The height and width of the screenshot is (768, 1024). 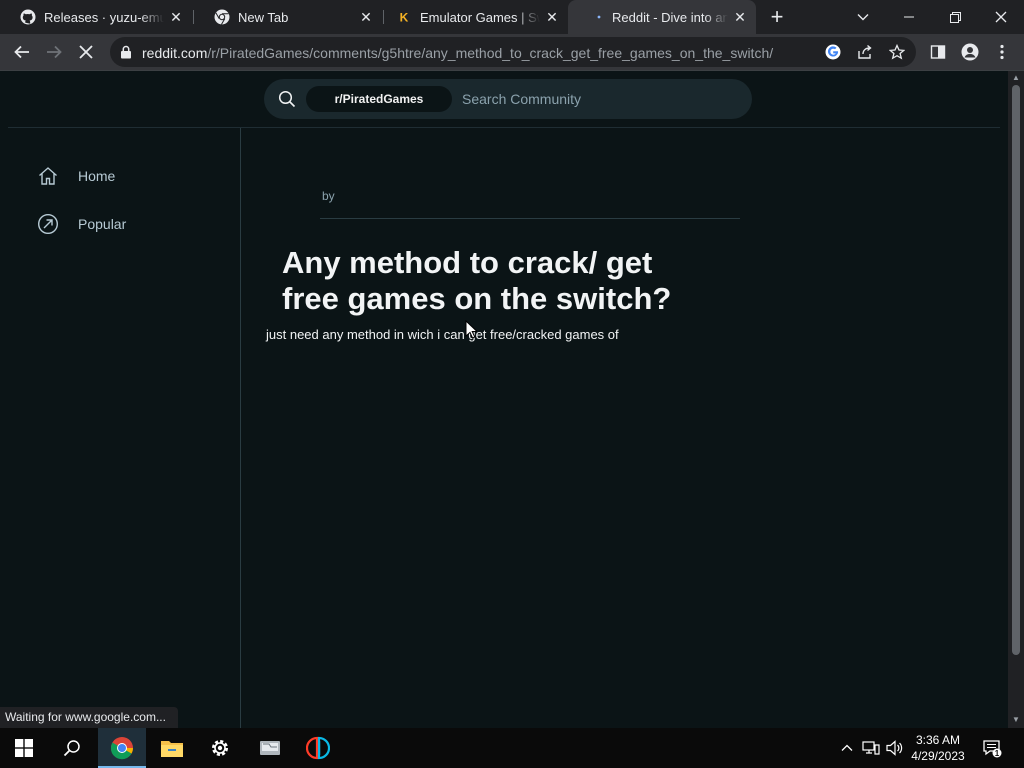 I want to click on close-window-button, so click(x=1001, y=17).